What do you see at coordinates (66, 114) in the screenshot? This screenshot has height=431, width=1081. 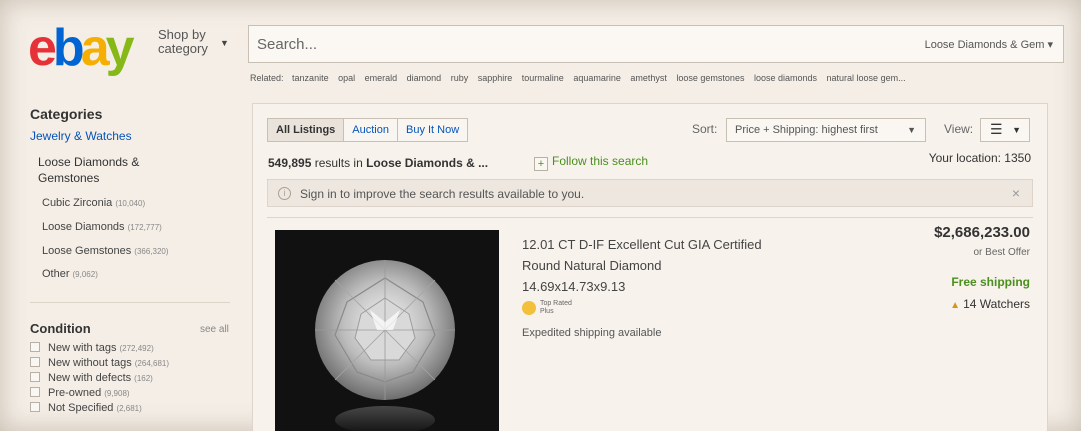 I see `categories-heading: Categories` at bounding box center [66, 114].